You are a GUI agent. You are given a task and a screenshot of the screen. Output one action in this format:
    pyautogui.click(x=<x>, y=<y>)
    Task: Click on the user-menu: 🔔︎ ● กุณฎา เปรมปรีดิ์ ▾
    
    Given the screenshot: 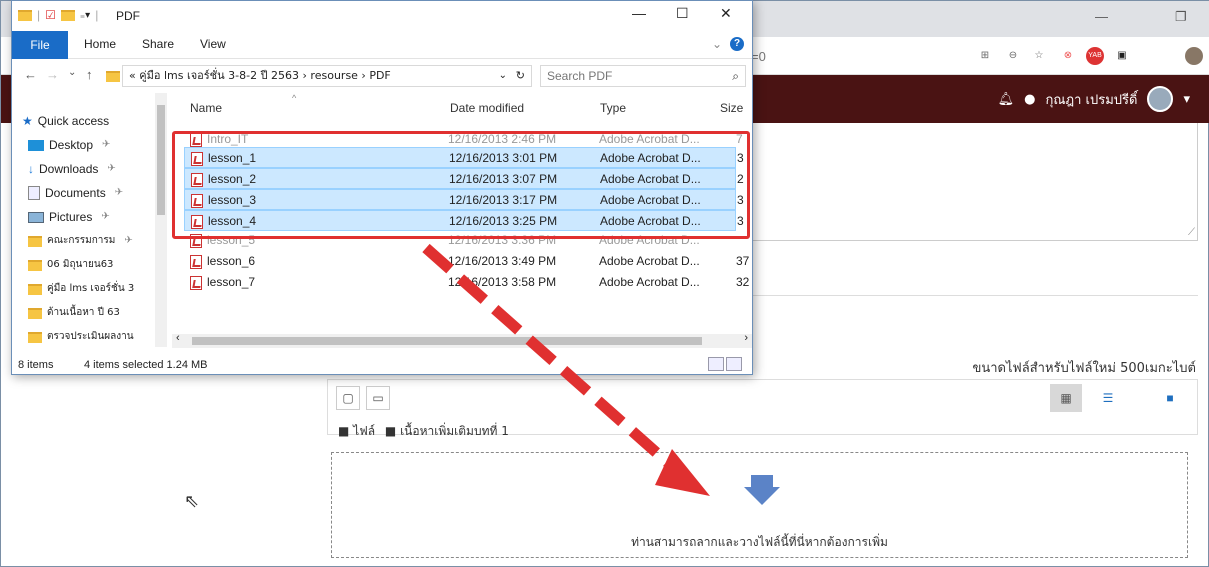 What is the action you would take?
    pyautogui.click(x=1094, y=99)
    